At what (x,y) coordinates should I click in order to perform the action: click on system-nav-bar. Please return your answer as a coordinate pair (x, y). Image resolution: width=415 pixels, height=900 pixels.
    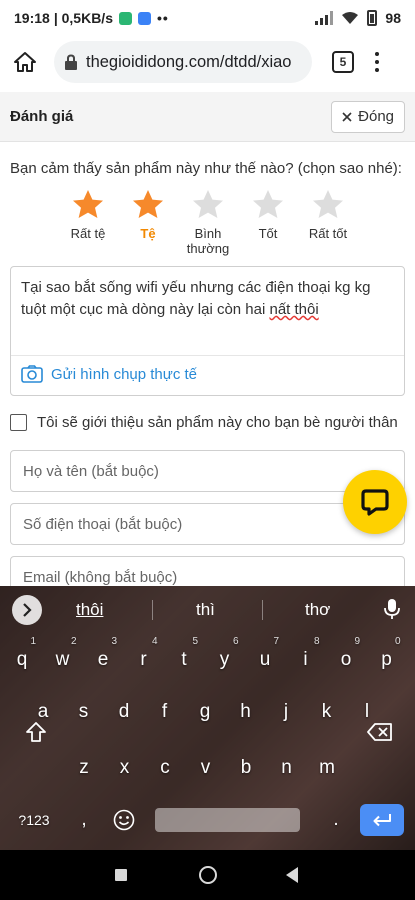
    Looking at the image, I should click on (207, 875).